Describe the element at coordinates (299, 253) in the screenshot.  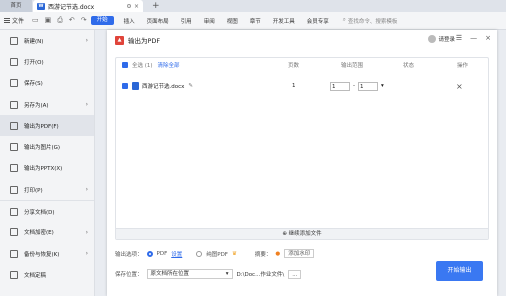
I see `add-watermark-button: 添加水印` at that location.